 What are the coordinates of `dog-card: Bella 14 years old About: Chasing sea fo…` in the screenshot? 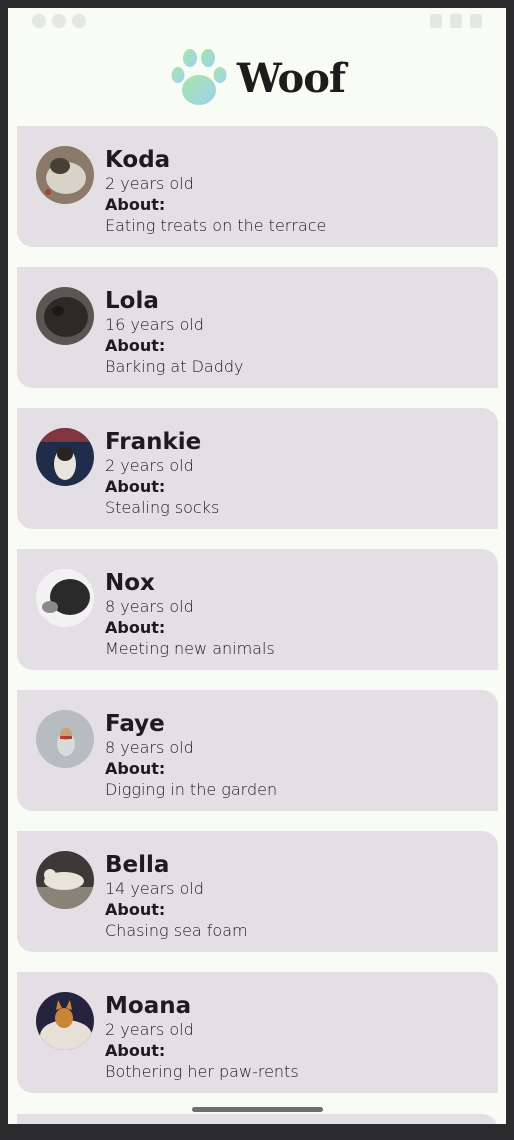 It's located at (257, 891).